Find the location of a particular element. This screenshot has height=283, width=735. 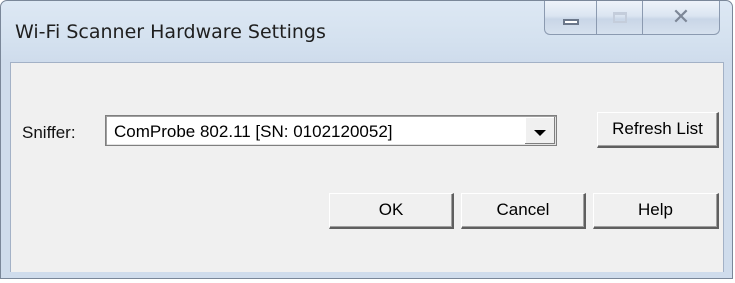

close-icon: ✕ is located at coordinates (681, 17).